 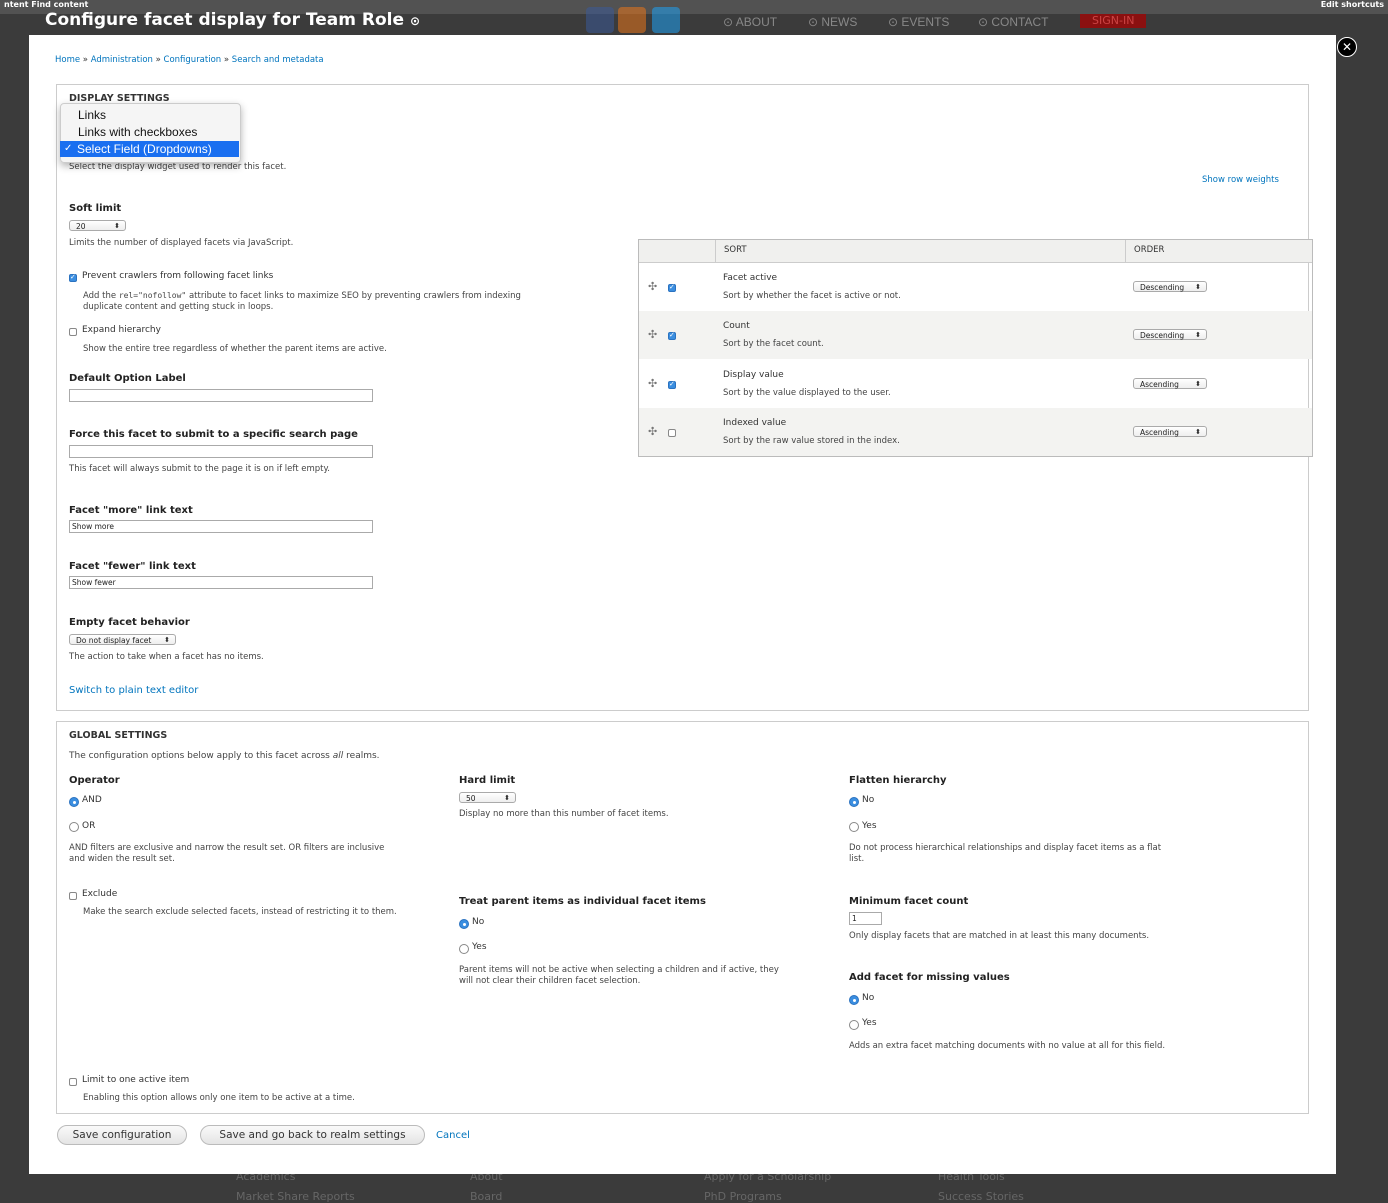 I want to click on edit-shortcuts-link: Edit shortcuts, so click(x=1352, y=4).